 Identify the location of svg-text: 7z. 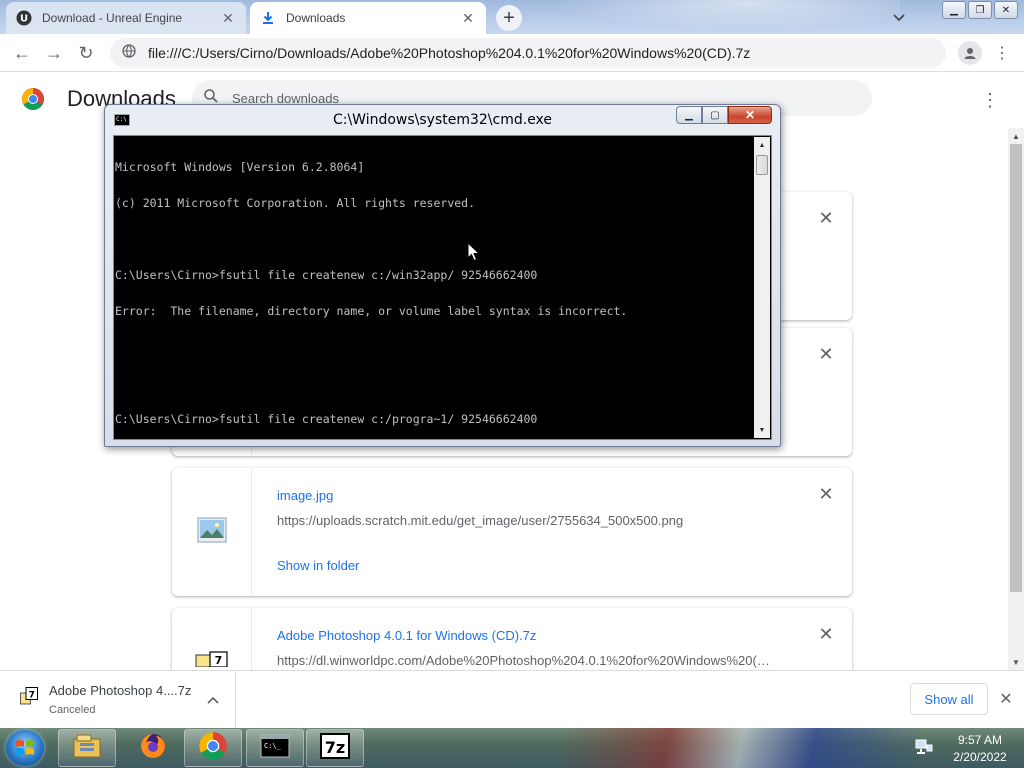
(335, 747).